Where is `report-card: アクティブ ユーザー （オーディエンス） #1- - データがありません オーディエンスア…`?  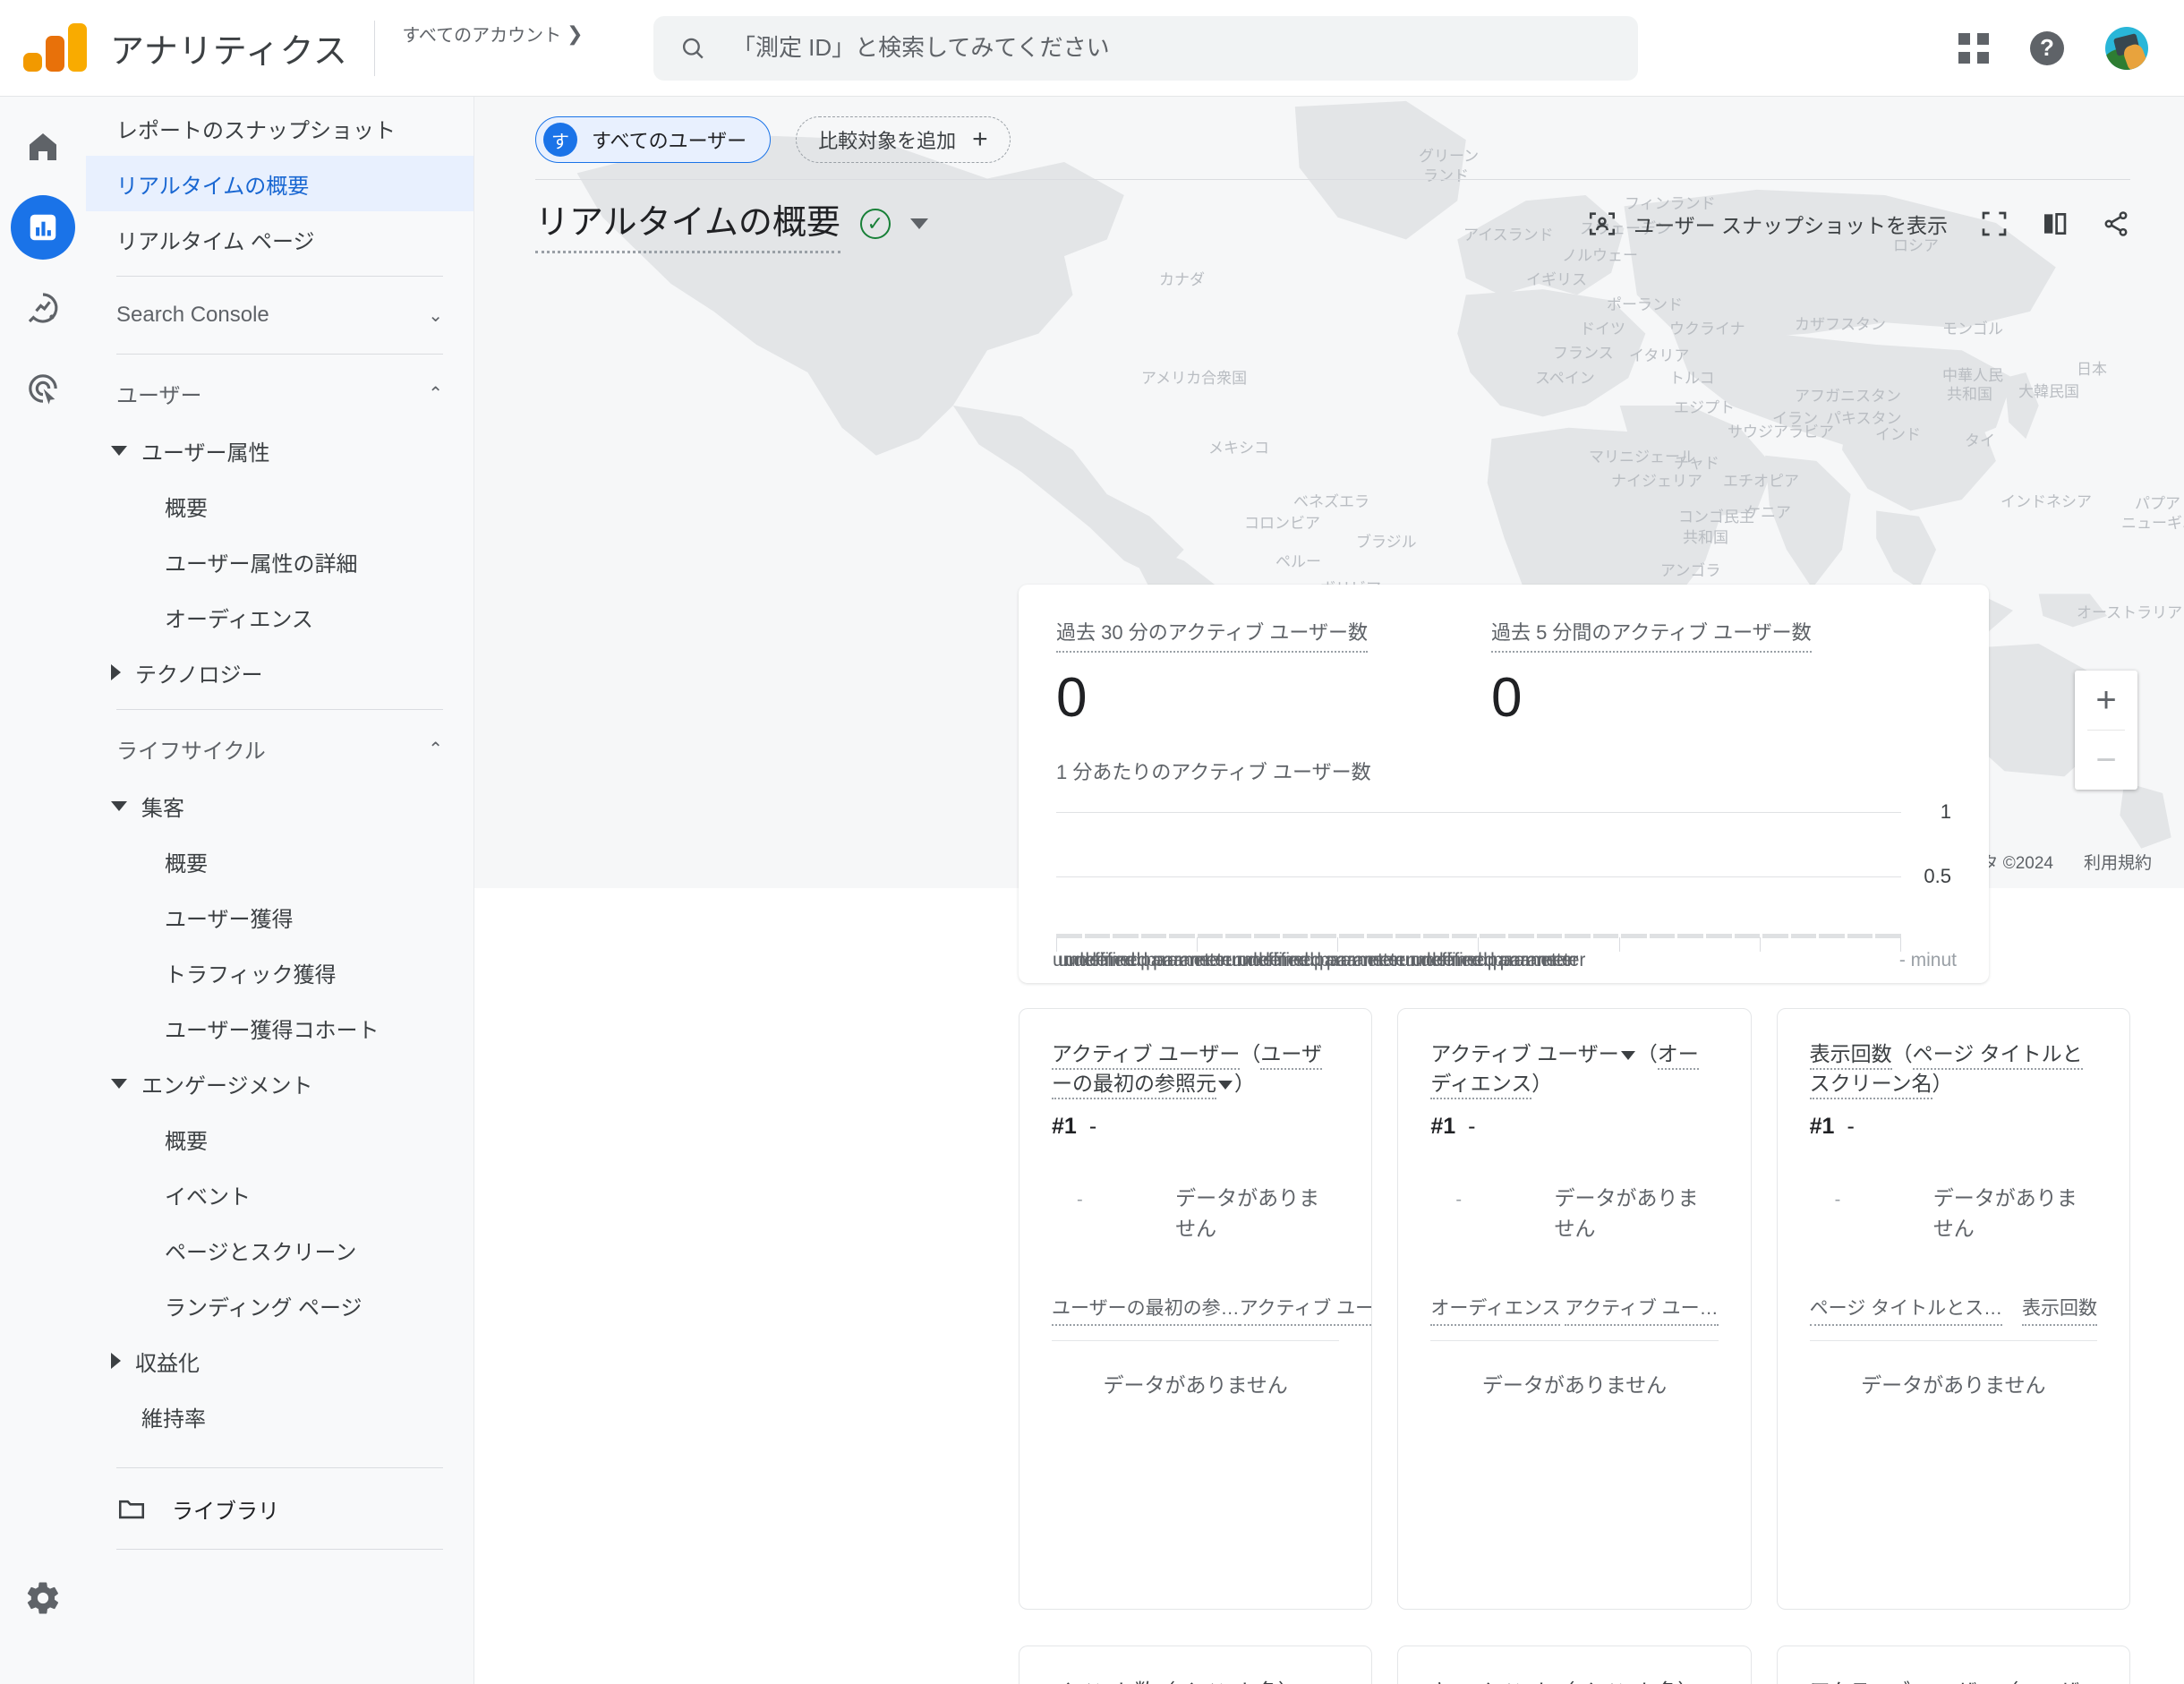 report-card: アクティブ ユーザー （オーディエンス） #1- - データがありません オーディエンスア… is located at coordinates (1574, 1309).